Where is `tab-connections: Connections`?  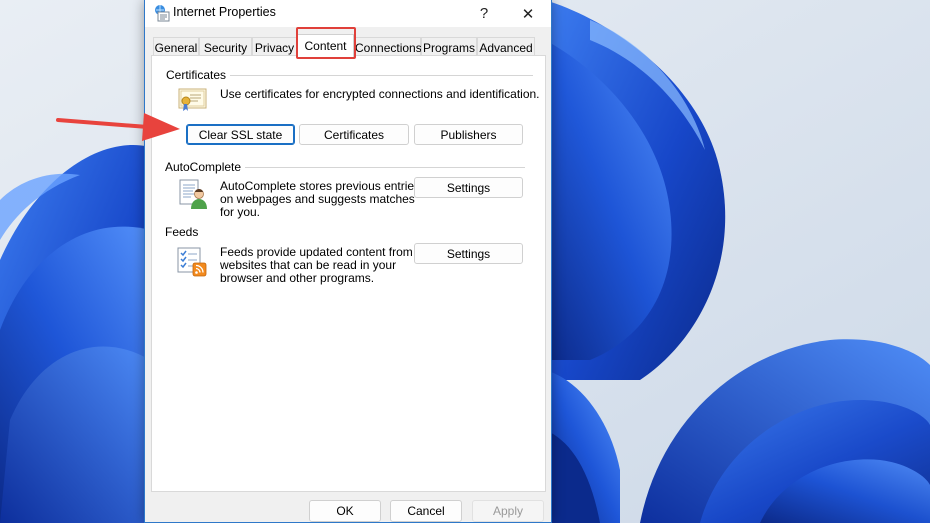 tab-connections: Connections is located at coordinates (388, 46).